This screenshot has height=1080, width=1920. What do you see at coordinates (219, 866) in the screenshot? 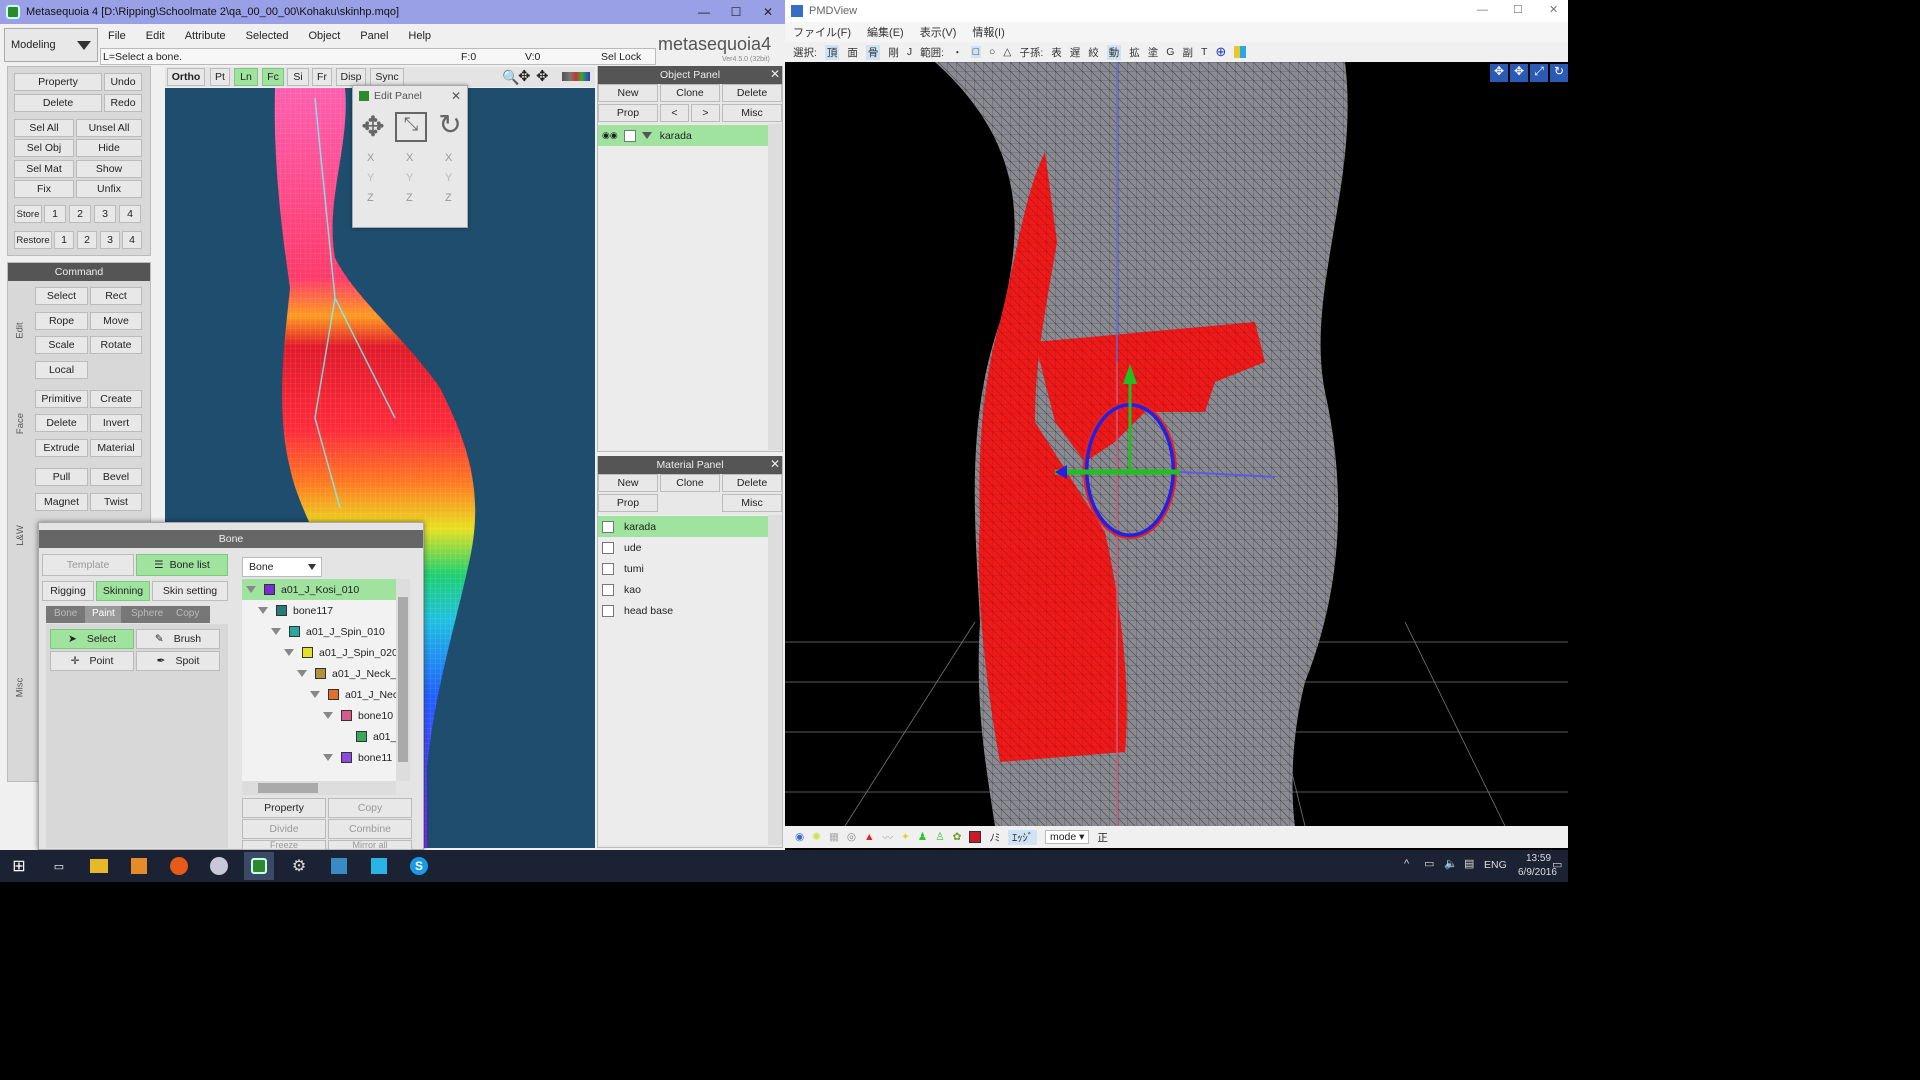
I see `paint-app-icon` at bounding box center [219, 866].